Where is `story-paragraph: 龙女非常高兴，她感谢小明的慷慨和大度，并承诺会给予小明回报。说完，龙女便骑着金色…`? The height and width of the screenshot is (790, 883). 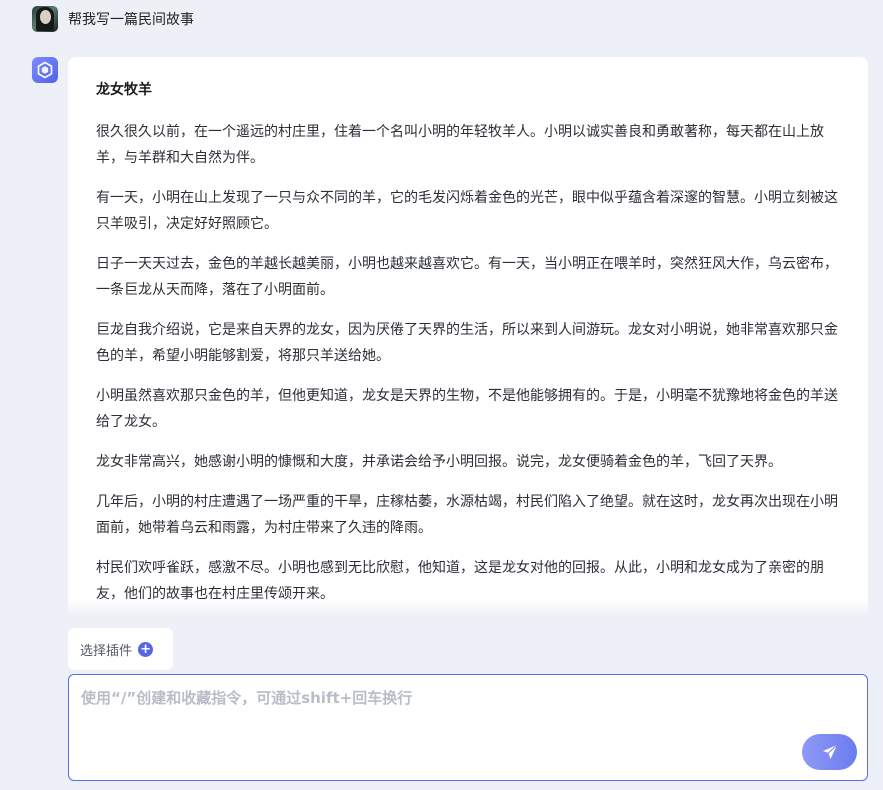
story-paragraph: 龙女非常高兴，她感谢小明的慷慨和大度，并承诺会给予小明回报。说完，龙女便骑着金色… is located at coordinates (439, 462).